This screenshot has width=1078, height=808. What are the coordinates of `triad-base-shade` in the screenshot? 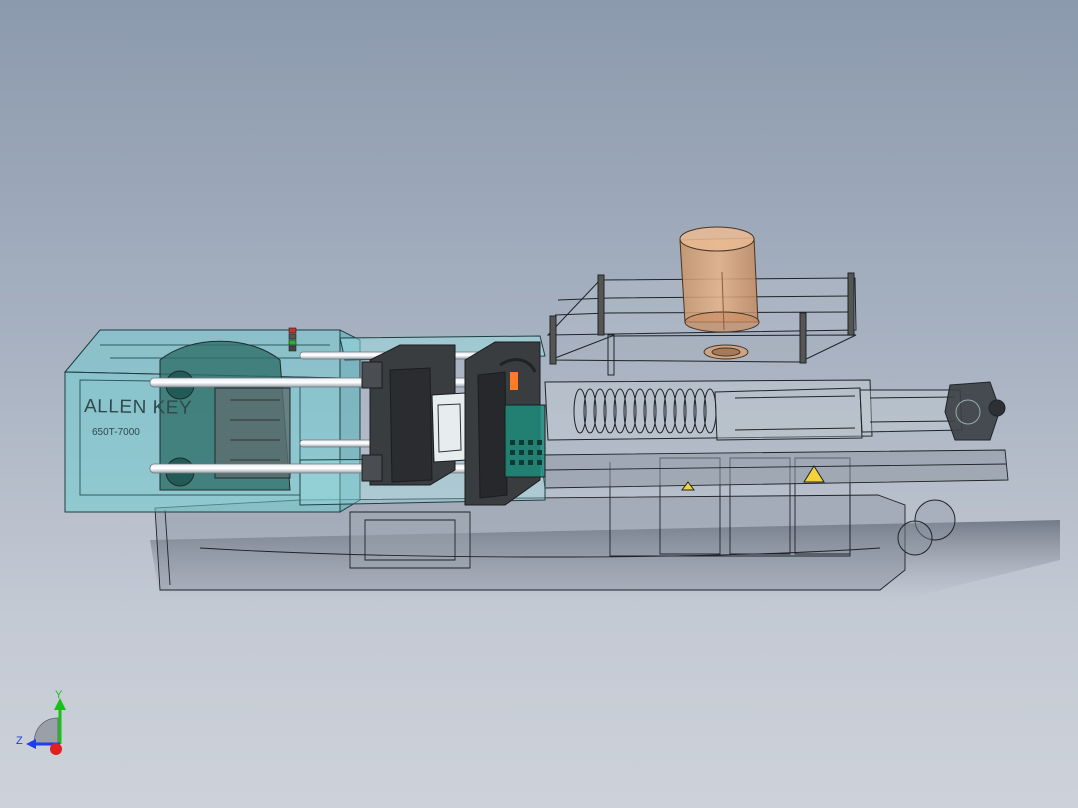 It's located at (46, 731).